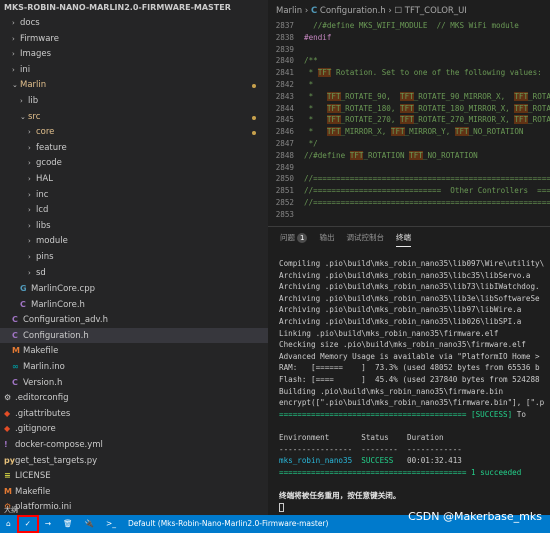  What do you see at coordinates (134, 445) in the screenshot?
I see `file-item: ! docker-compose.yml` at bounding box center [134, 445].